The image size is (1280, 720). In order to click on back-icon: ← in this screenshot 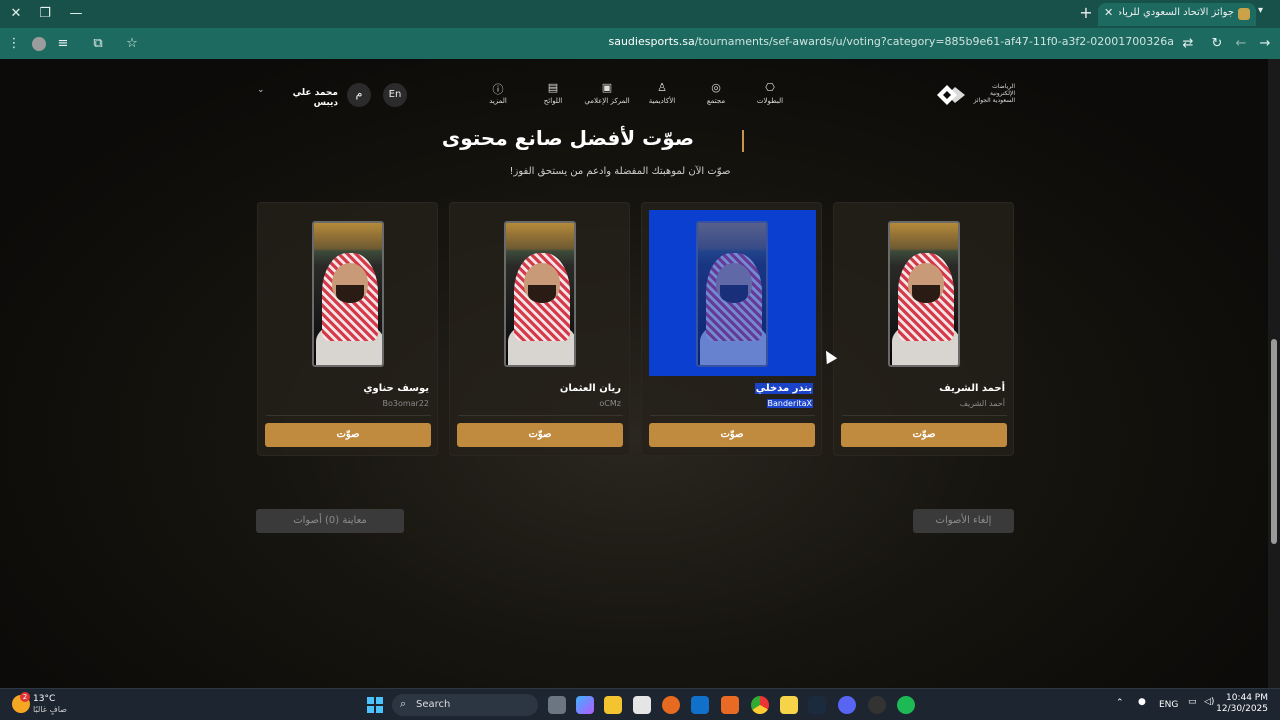, I will do `click(1241, 44)`.